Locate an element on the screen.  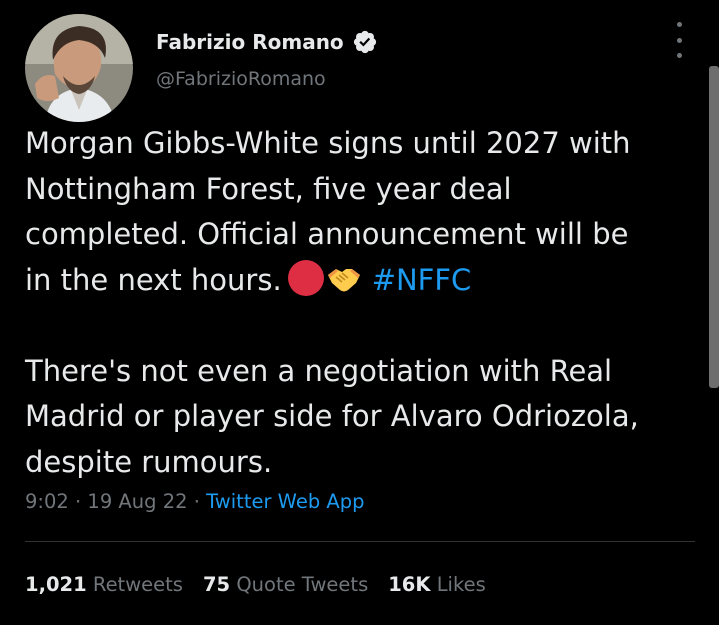
tweet-meta: 9:02 · 19 Aug 22 · Twitter Web App is located at coordinates (195, 501).